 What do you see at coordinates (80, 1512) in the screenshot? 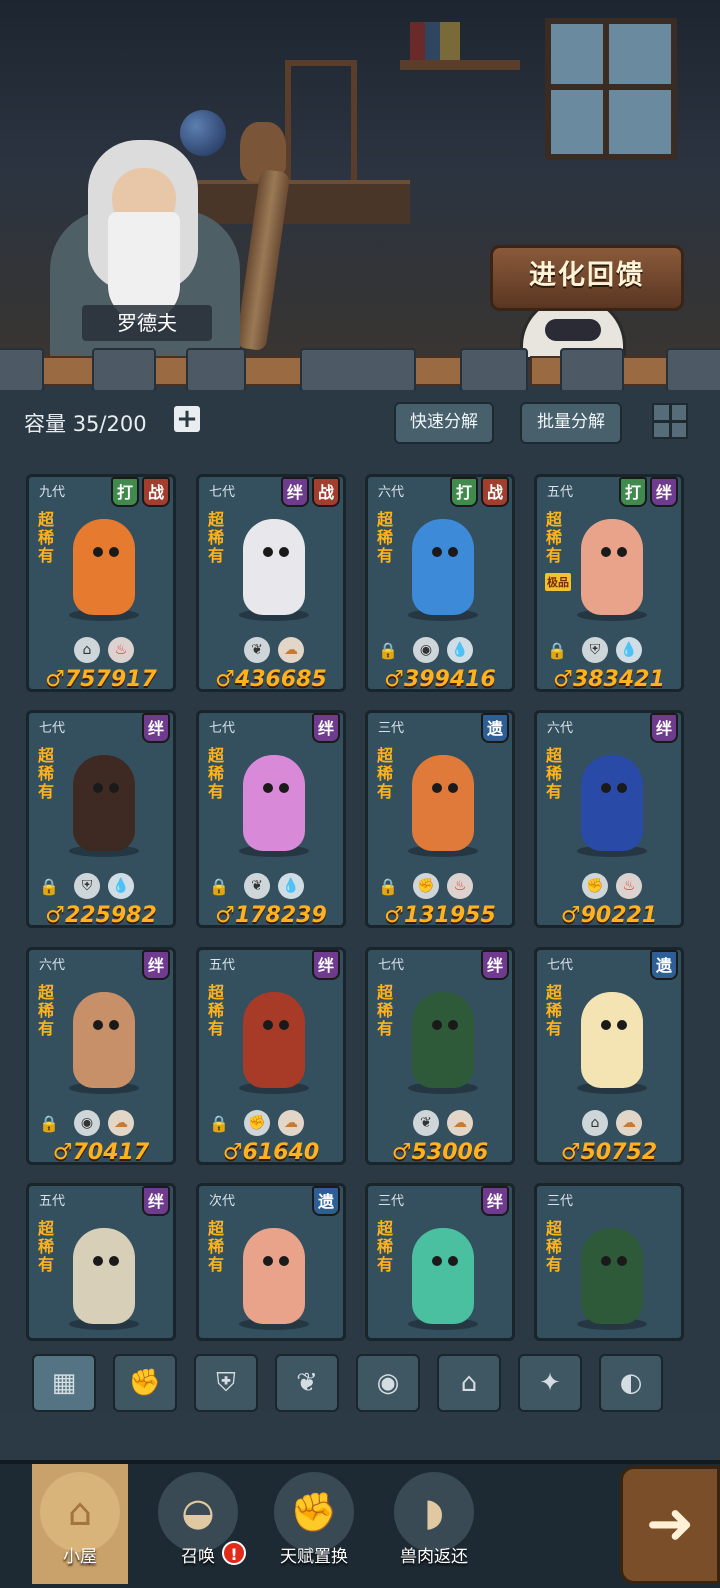
I see `hut-icon: ⌂` at bounding box center [80, 1512].